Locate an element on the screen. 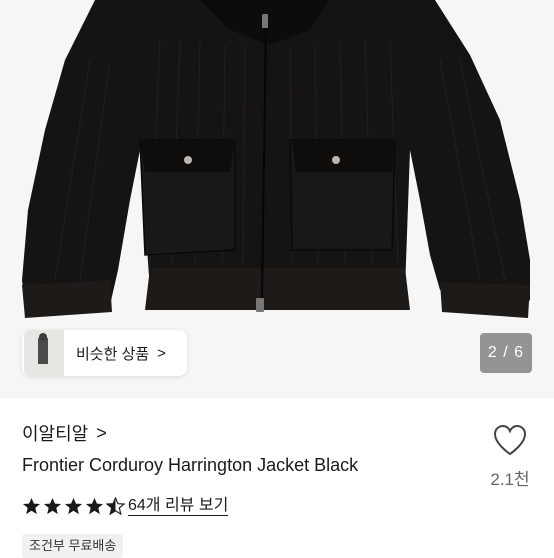 The image size is (554, 558). rating-stars is located at coordinates (74, 506).